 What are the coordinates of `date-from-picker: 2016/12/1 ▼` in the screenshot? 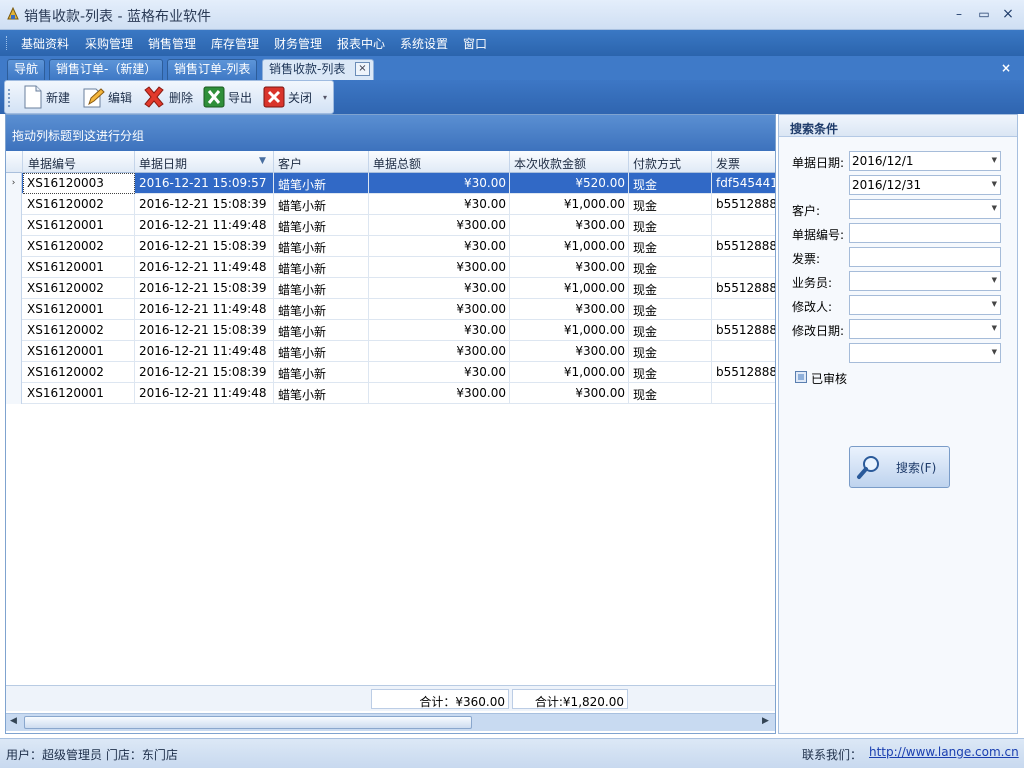 It's located at (925, 161).